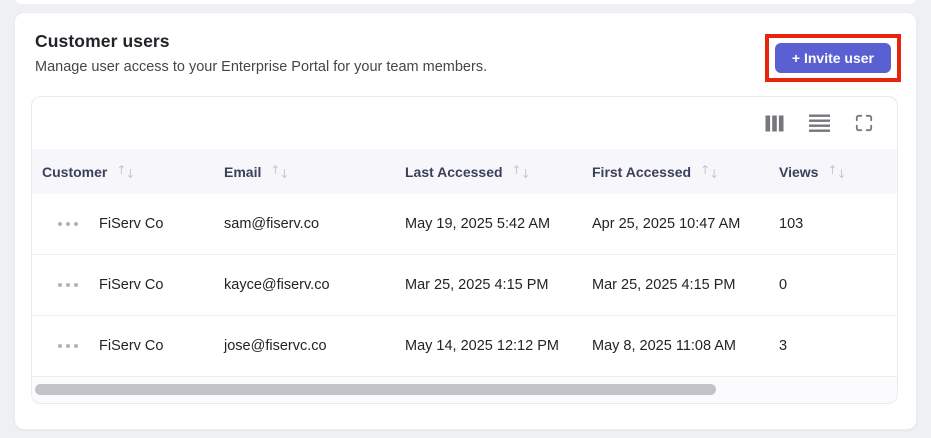 The width and height of the screenshot is (931, 438). Describe the element at coordinates (664, 285) in the screenshot. I see `first-accessed-cell: Mar 25, 2025 4:15 PM` at that location.